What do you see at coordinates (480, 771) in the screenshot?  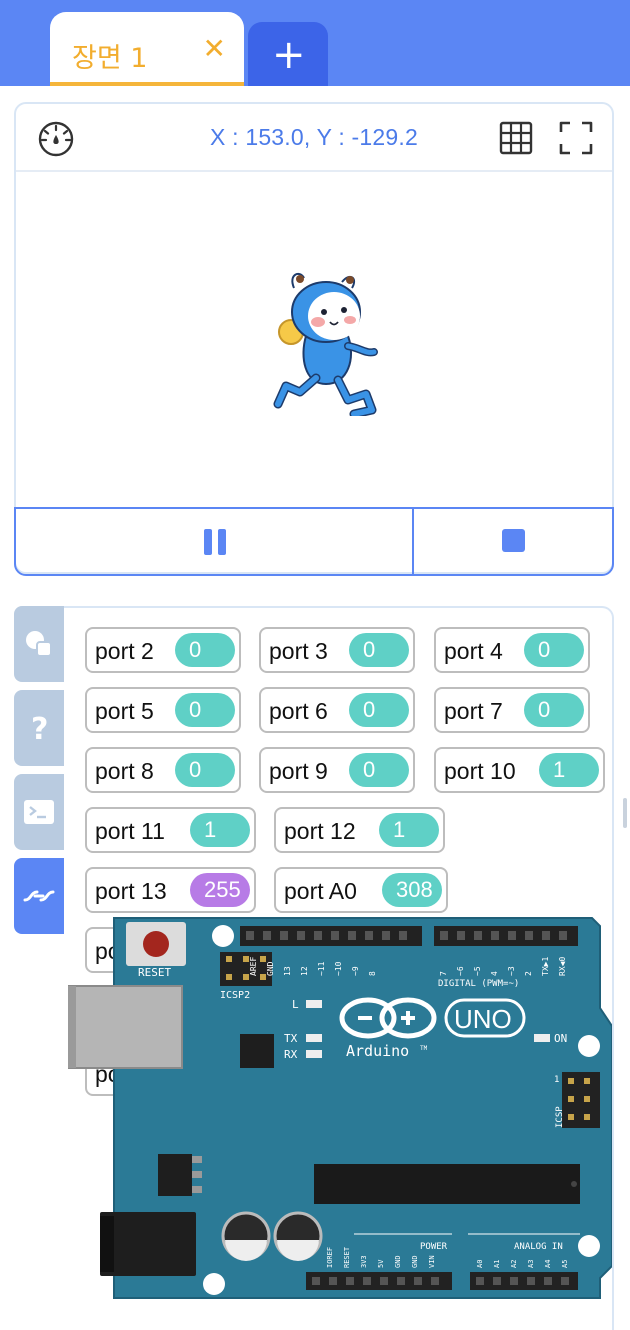 I see `port-label: port 10` at bounding box center [480, 771].